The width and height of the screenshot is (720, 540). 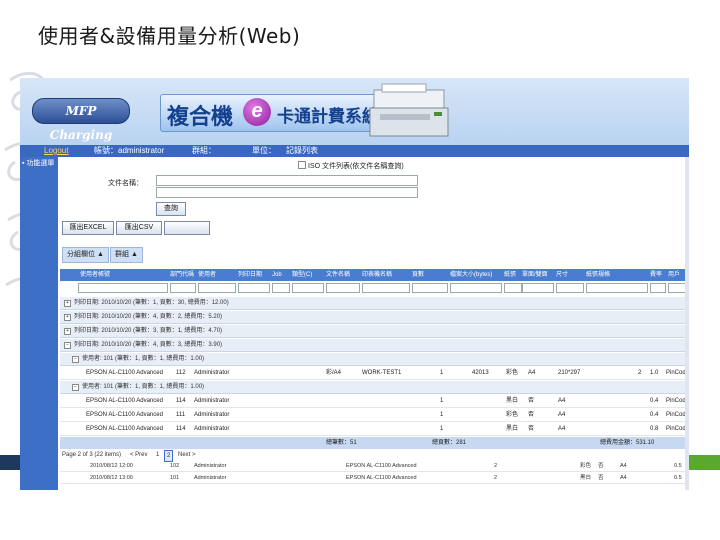 I want to click on cell-code: 114, so click(x=181, y=401).